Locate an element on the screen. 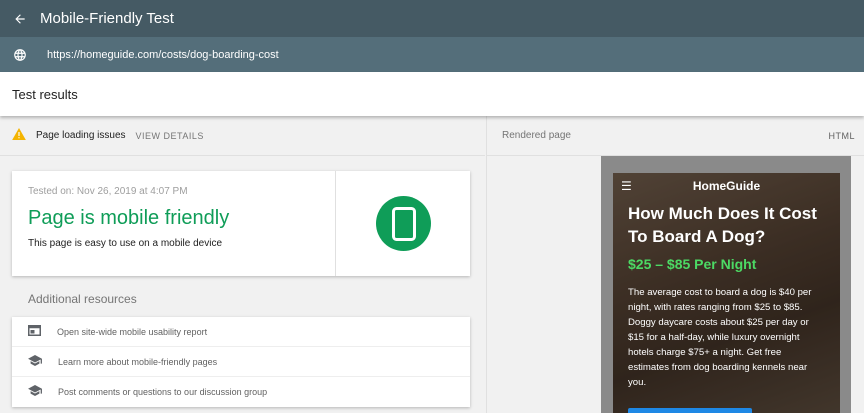  view-details-button: VIEW DETAILS is located at coordinates (170, 136).